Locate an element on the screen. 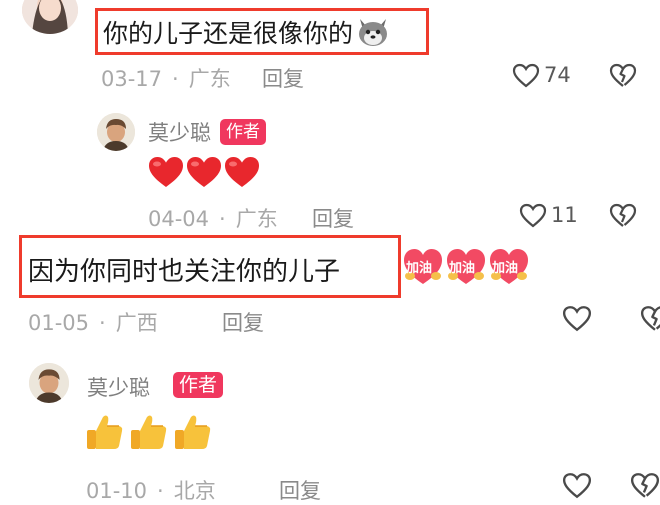  comment-date: 01-05 is located at coordinates (59, 323).